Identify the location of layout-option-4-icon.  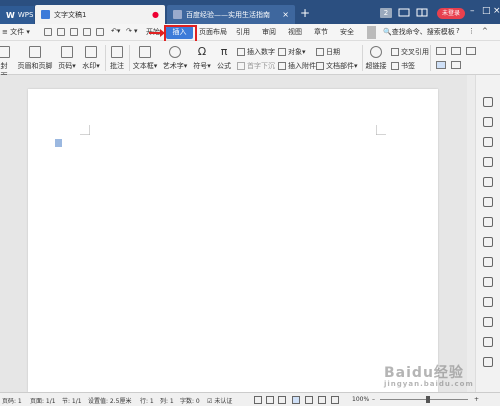
(442, 65).